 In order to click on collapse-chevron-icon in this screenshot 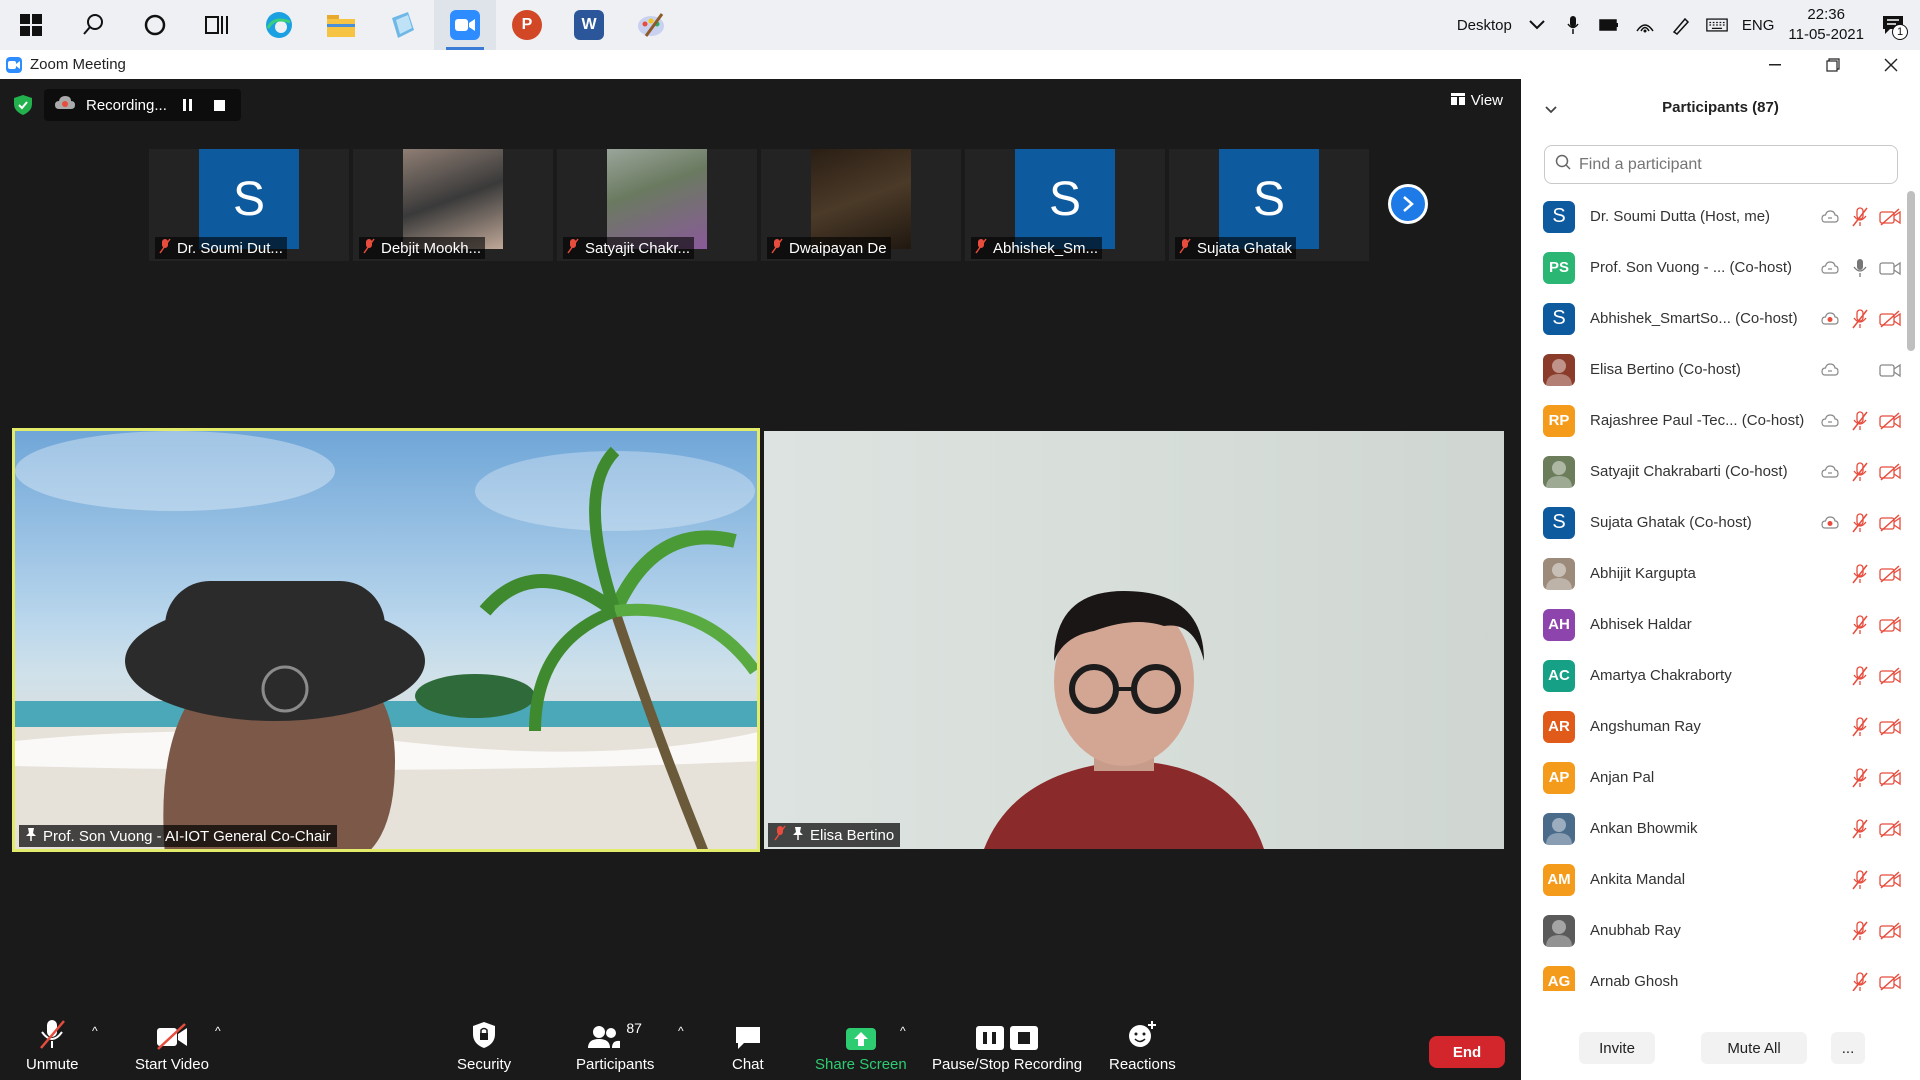, I will do `click(1551, 110)`.